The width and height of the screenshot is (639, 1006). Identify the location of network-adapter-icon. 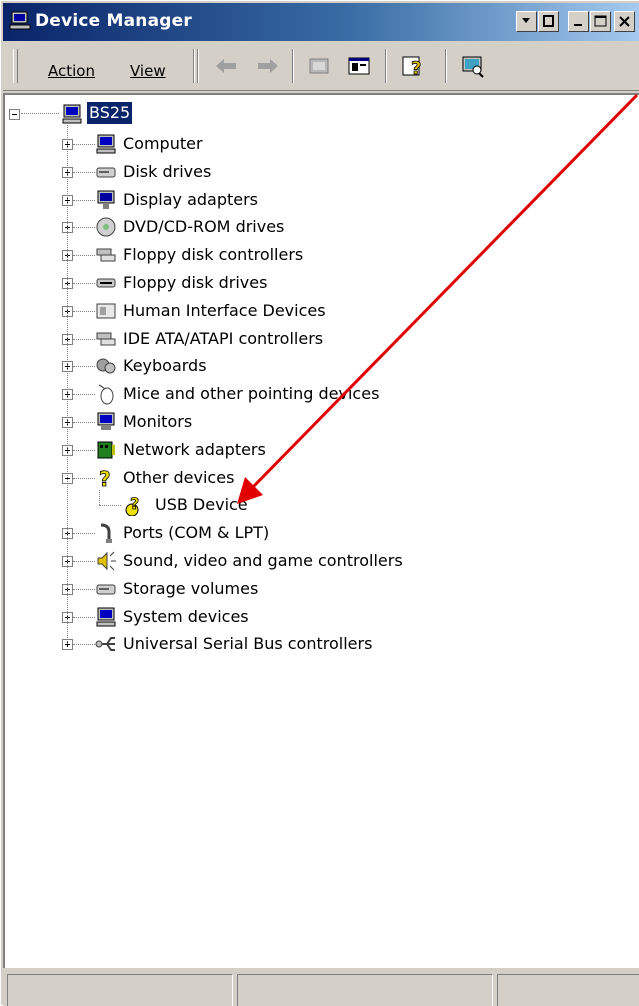
(106, 450).